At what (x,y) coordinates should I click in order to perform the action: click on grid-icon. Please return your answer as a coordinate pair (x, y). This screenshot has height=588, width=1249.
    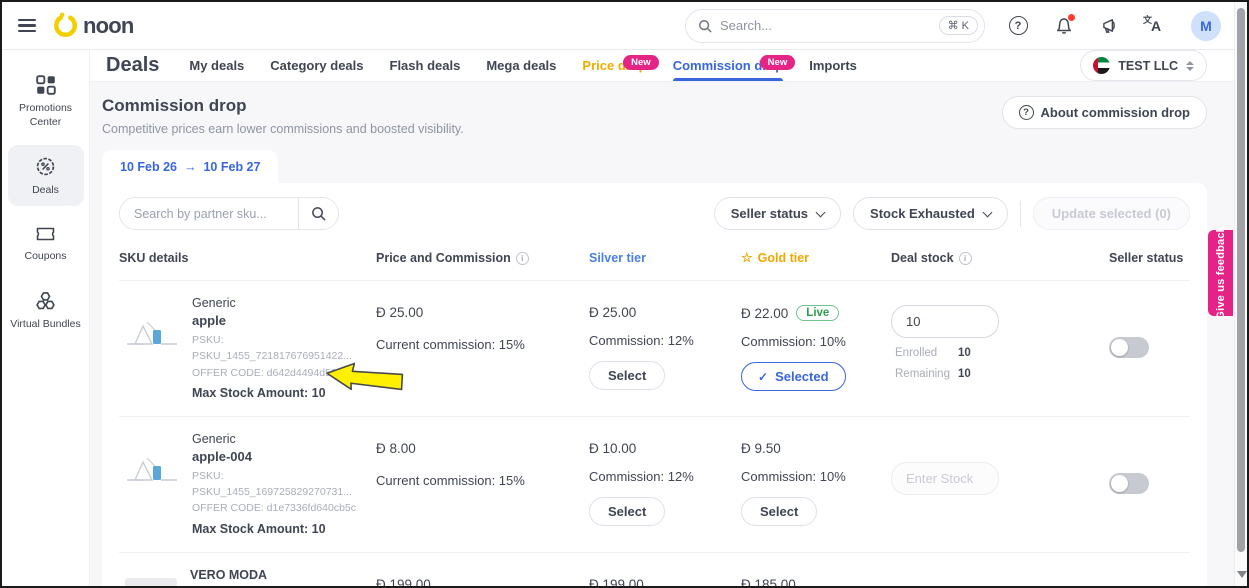
    Looking at the image, I should click on (45, 85).